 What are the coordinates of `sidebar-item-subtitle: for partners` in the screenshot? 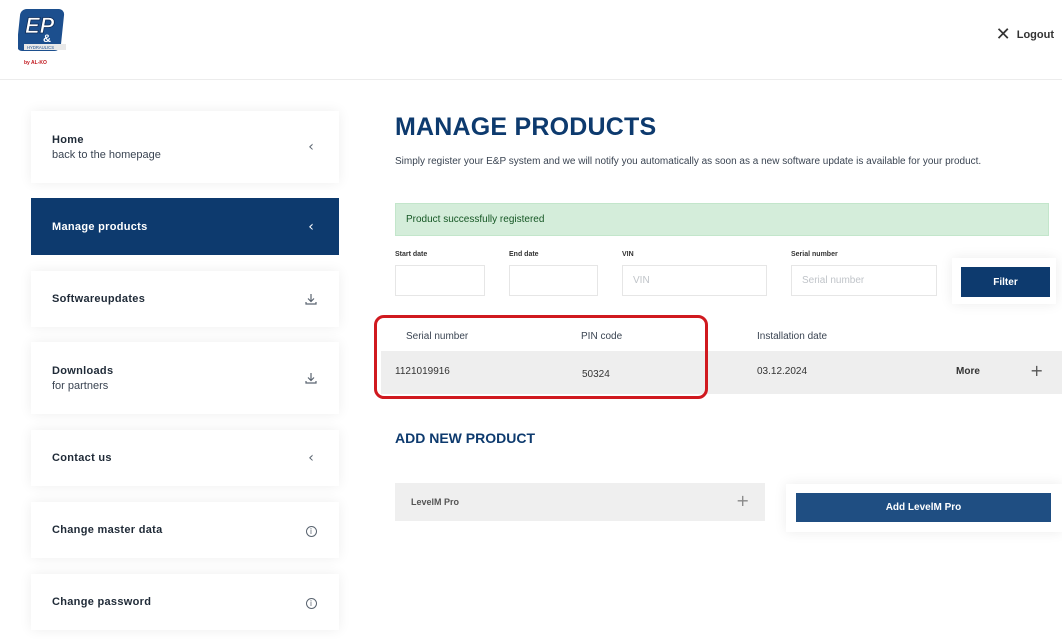 It's located at (80, 385).